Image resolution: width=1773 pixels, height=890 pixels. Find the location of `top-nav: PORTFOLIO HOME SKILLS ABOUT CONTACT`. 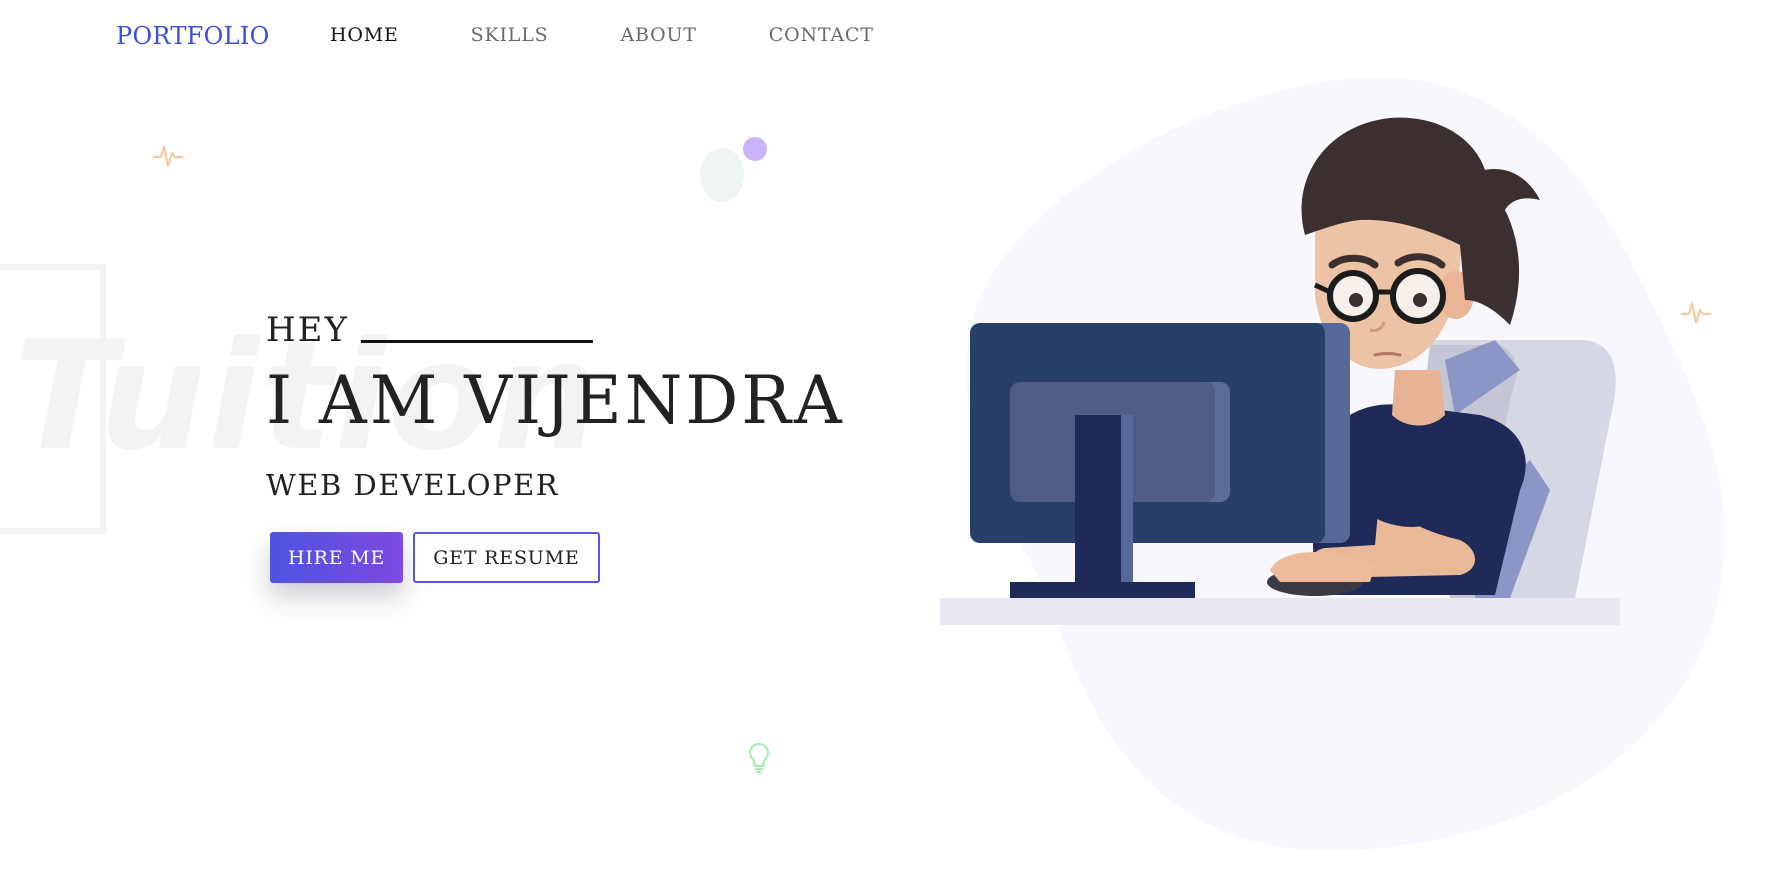

top-nav: PORTFOLIO HOME SKILLS ABOUT CONTACT is located at coordinates (886, 37).